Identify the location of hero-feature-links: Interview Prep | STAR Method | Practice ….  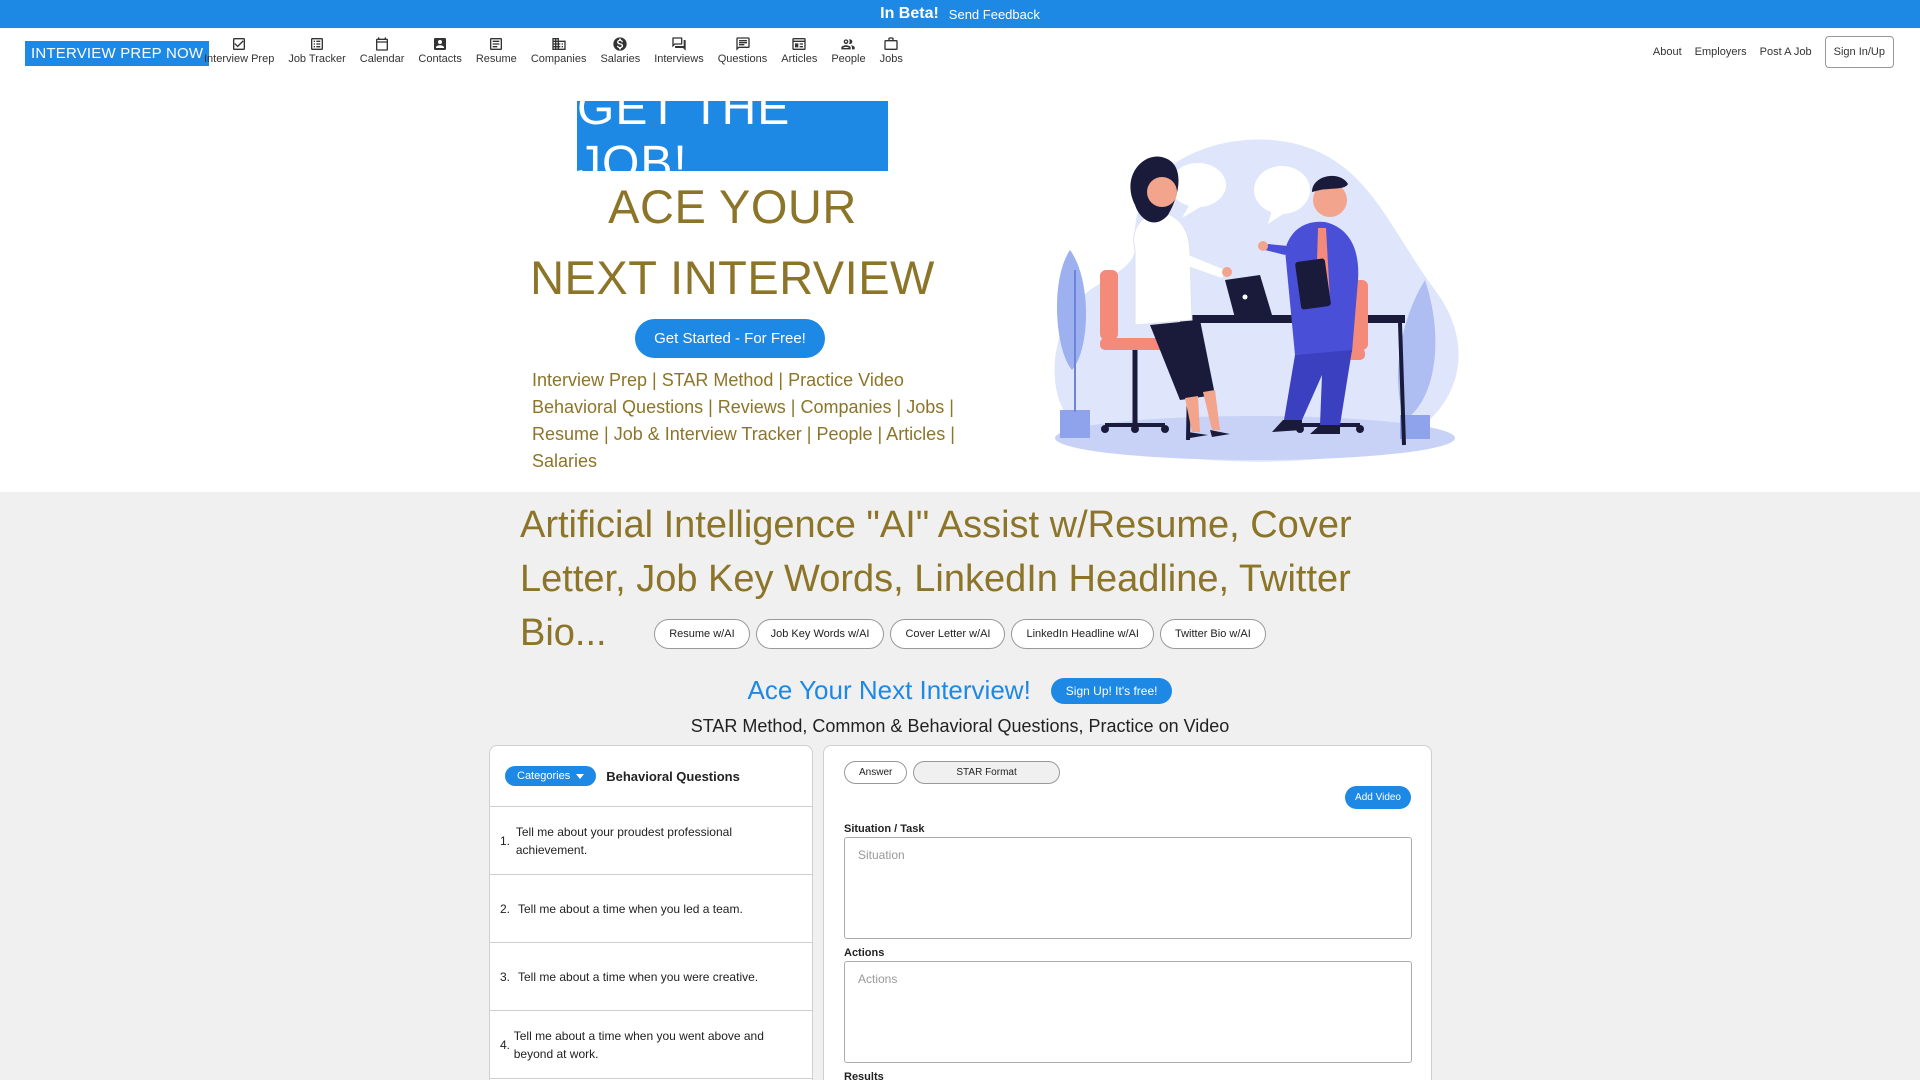
(743, 420).